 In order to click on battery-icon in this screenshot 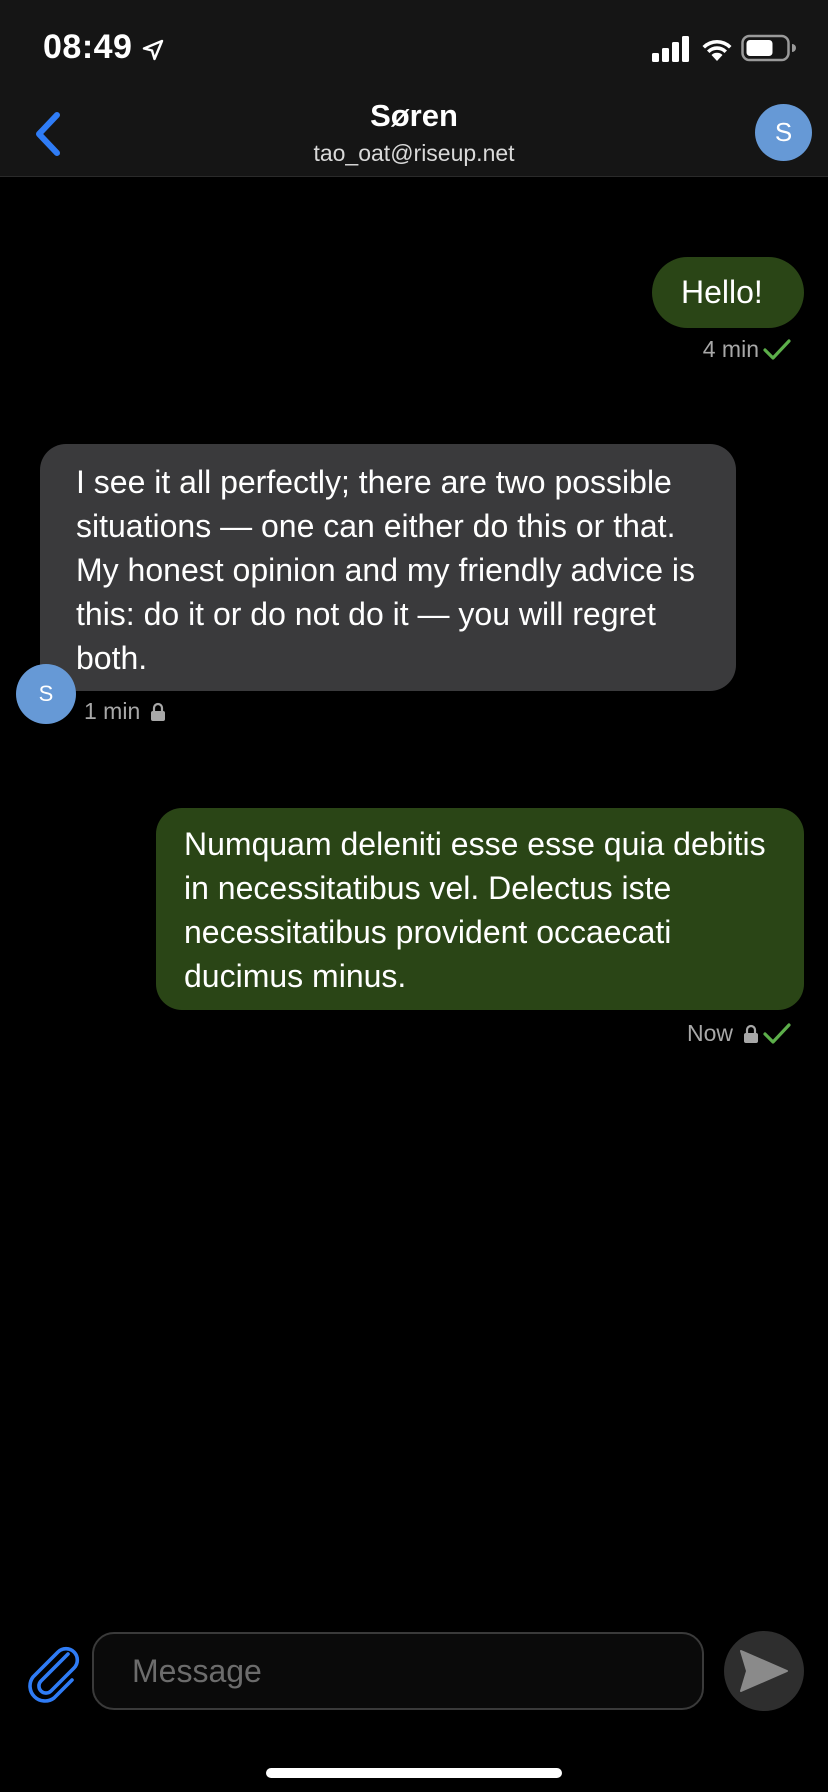, I will do `click(768, 48)`.